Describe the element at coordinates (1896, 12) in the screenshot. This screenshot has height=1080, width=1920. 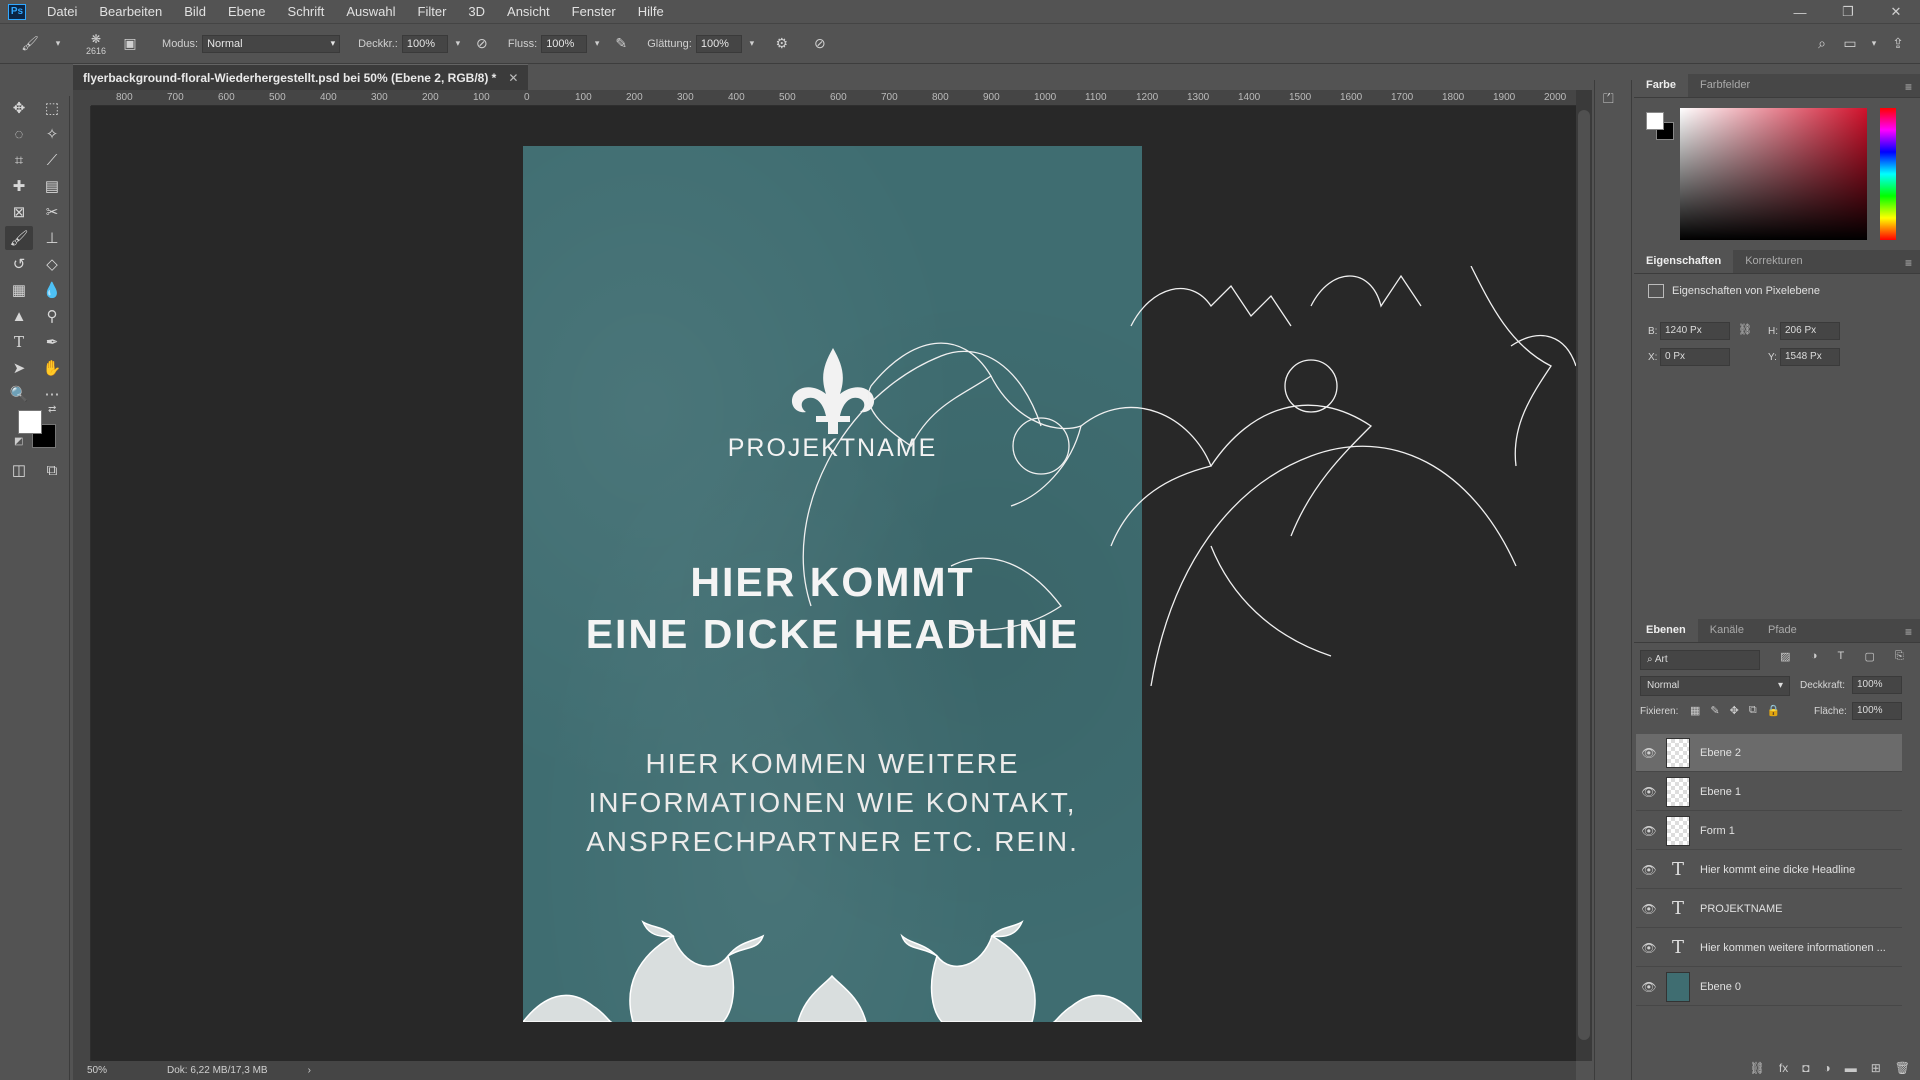
I see `close-icon: ✕` at that location.